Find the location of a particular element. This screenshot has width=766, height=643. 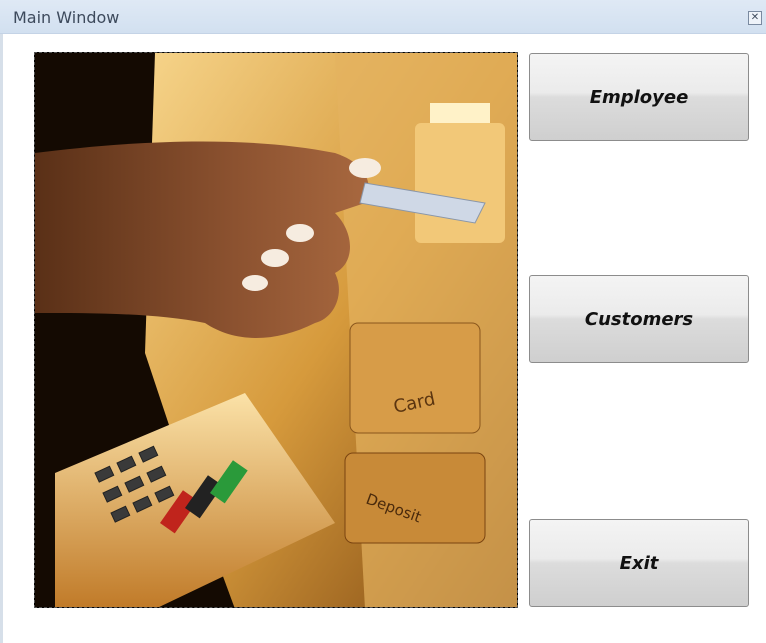

employee-button: Employee is located at coordinates (639, 97).